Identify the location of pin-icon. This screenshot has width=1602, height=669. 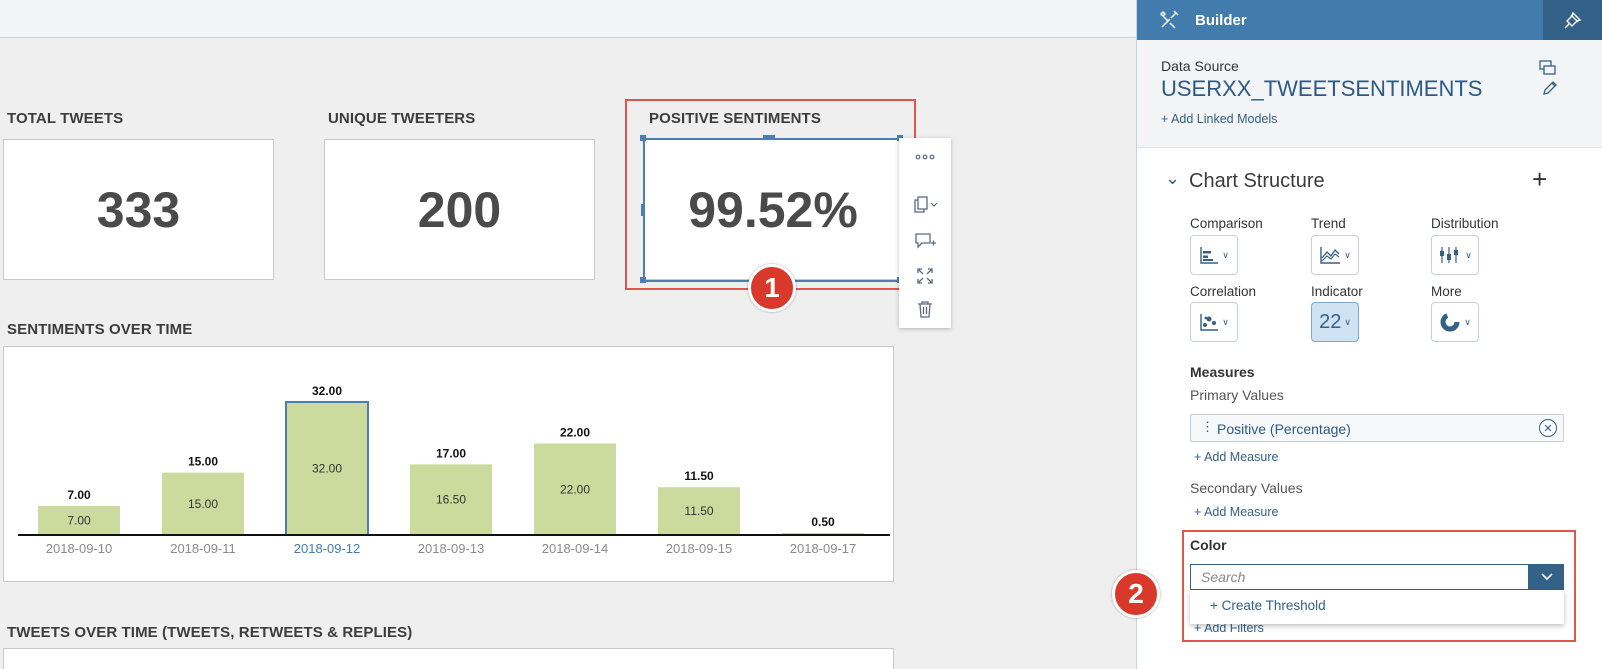
(1573, 20).